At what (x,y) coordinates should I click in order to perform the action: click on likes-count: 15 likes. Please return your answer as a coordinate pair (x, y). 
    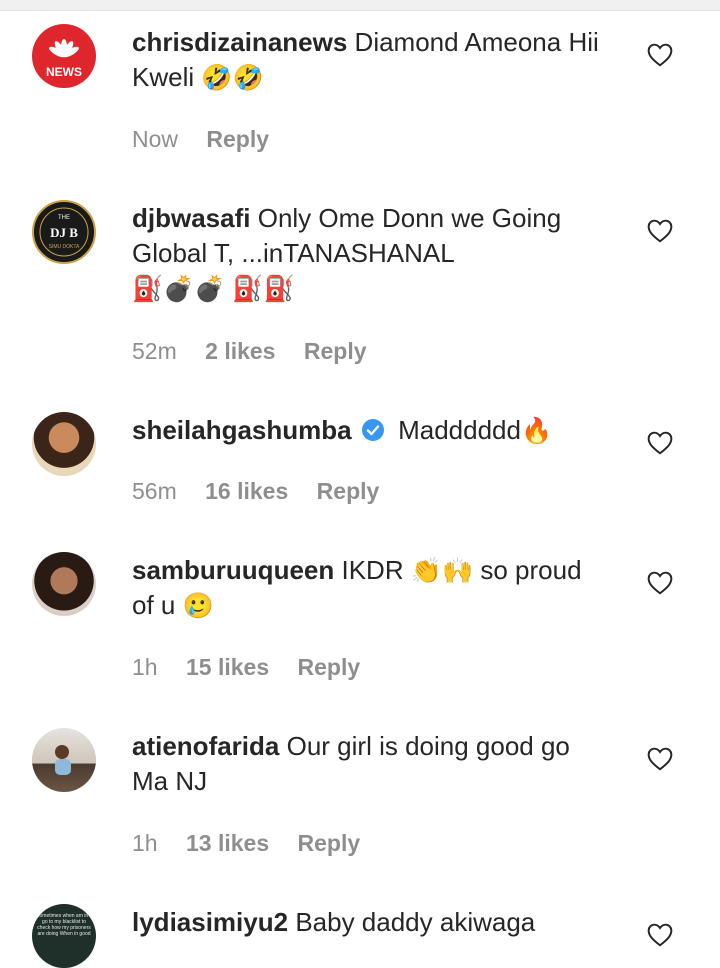
    Looking at the image, I should click on (227, 667).